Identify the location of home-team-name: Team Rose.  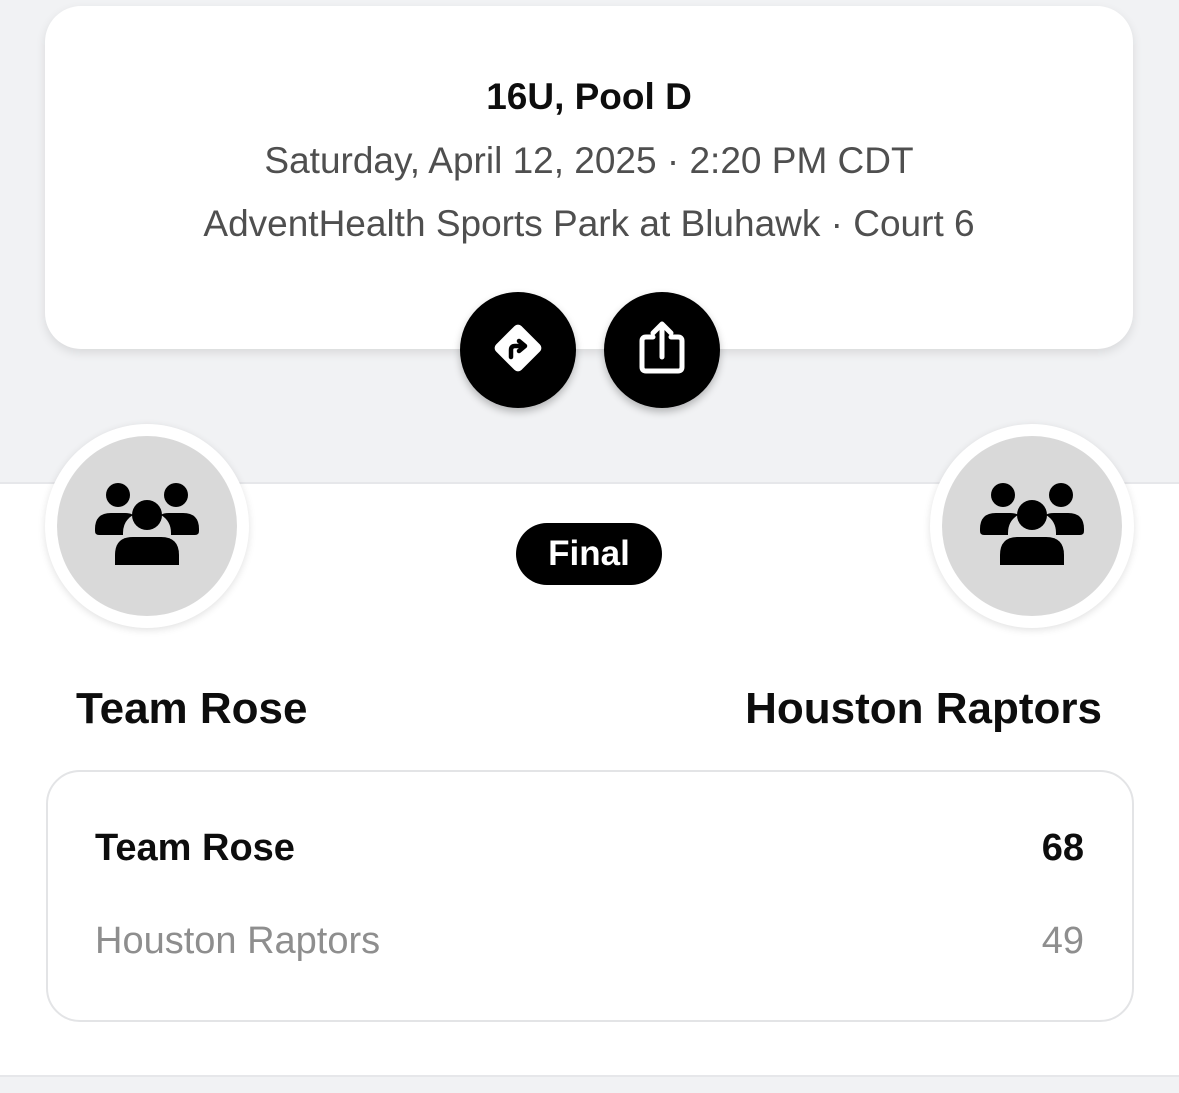
(192, 709).